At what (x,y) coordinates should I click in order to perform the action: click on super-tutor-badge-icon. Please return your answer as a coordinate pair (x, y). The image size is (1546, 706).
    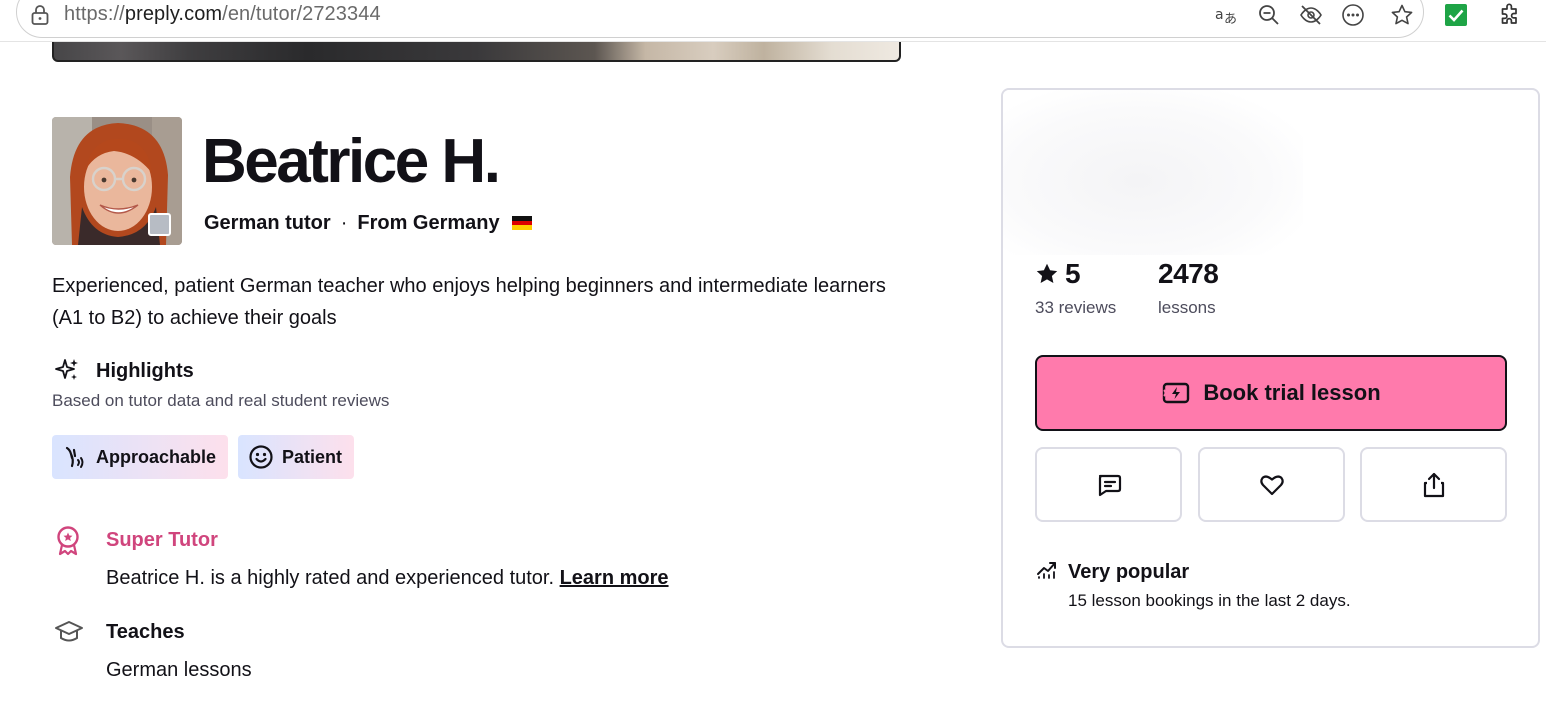
    Looking at the image, I should click on (68, 541).